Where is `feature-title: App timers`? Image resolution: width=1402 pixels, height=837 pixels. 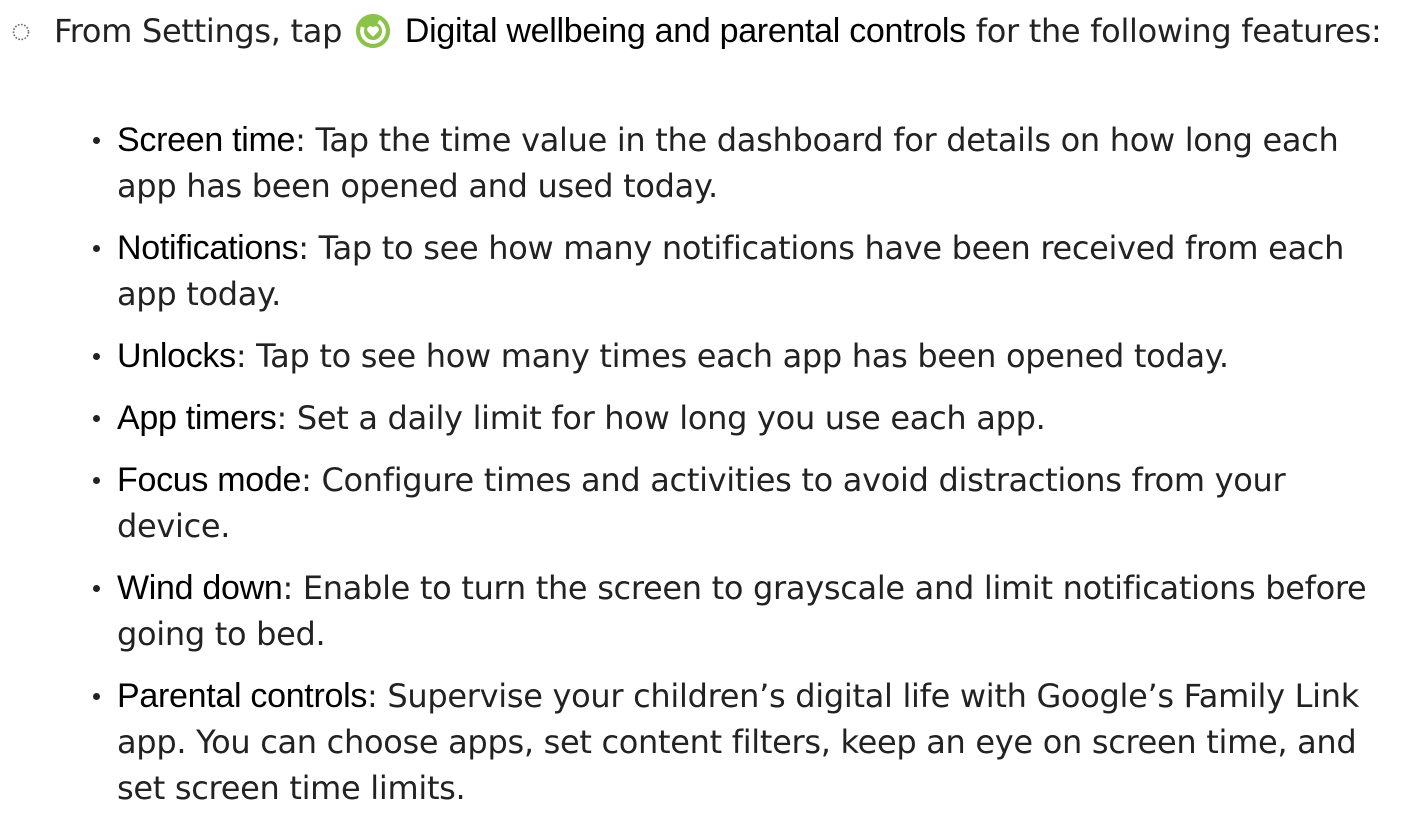
feature-title: App timers is located at coordinates (197, 418).